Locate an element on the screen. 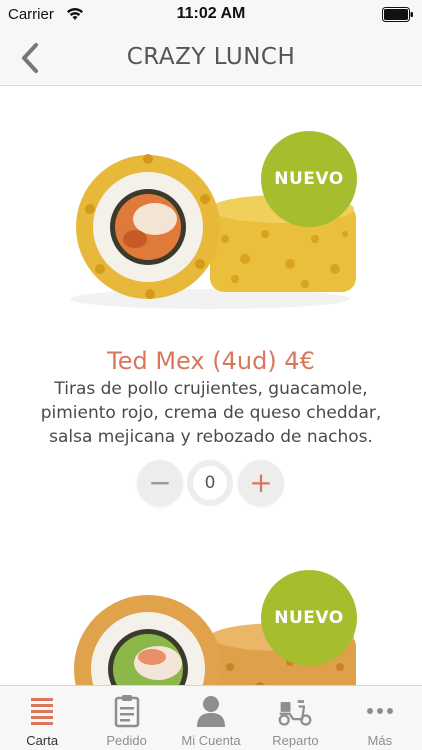 This screenshot has width=422, height=750. quantity-stepper: − 0 + is located at coordinates (211, 483).